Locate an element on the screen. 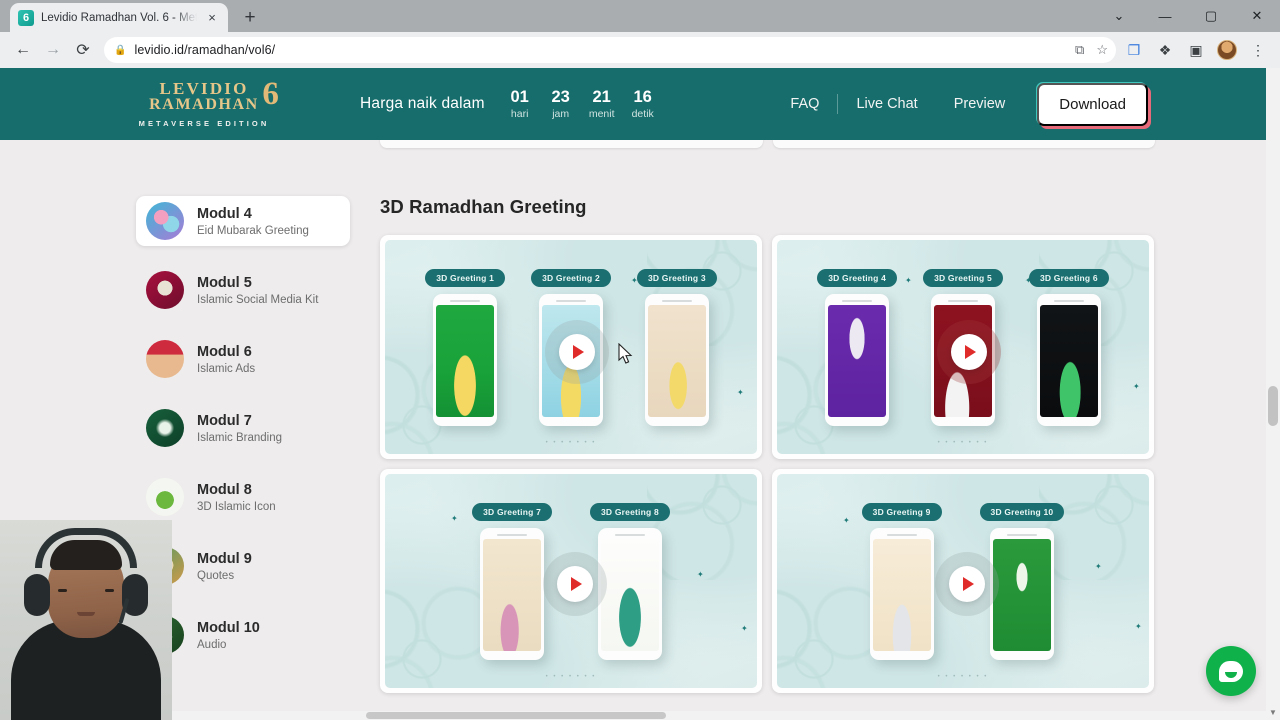 The width and height of the screenshot is (1280, 720). window-close-icon: ✕ is located at coordinates (1257, 16).